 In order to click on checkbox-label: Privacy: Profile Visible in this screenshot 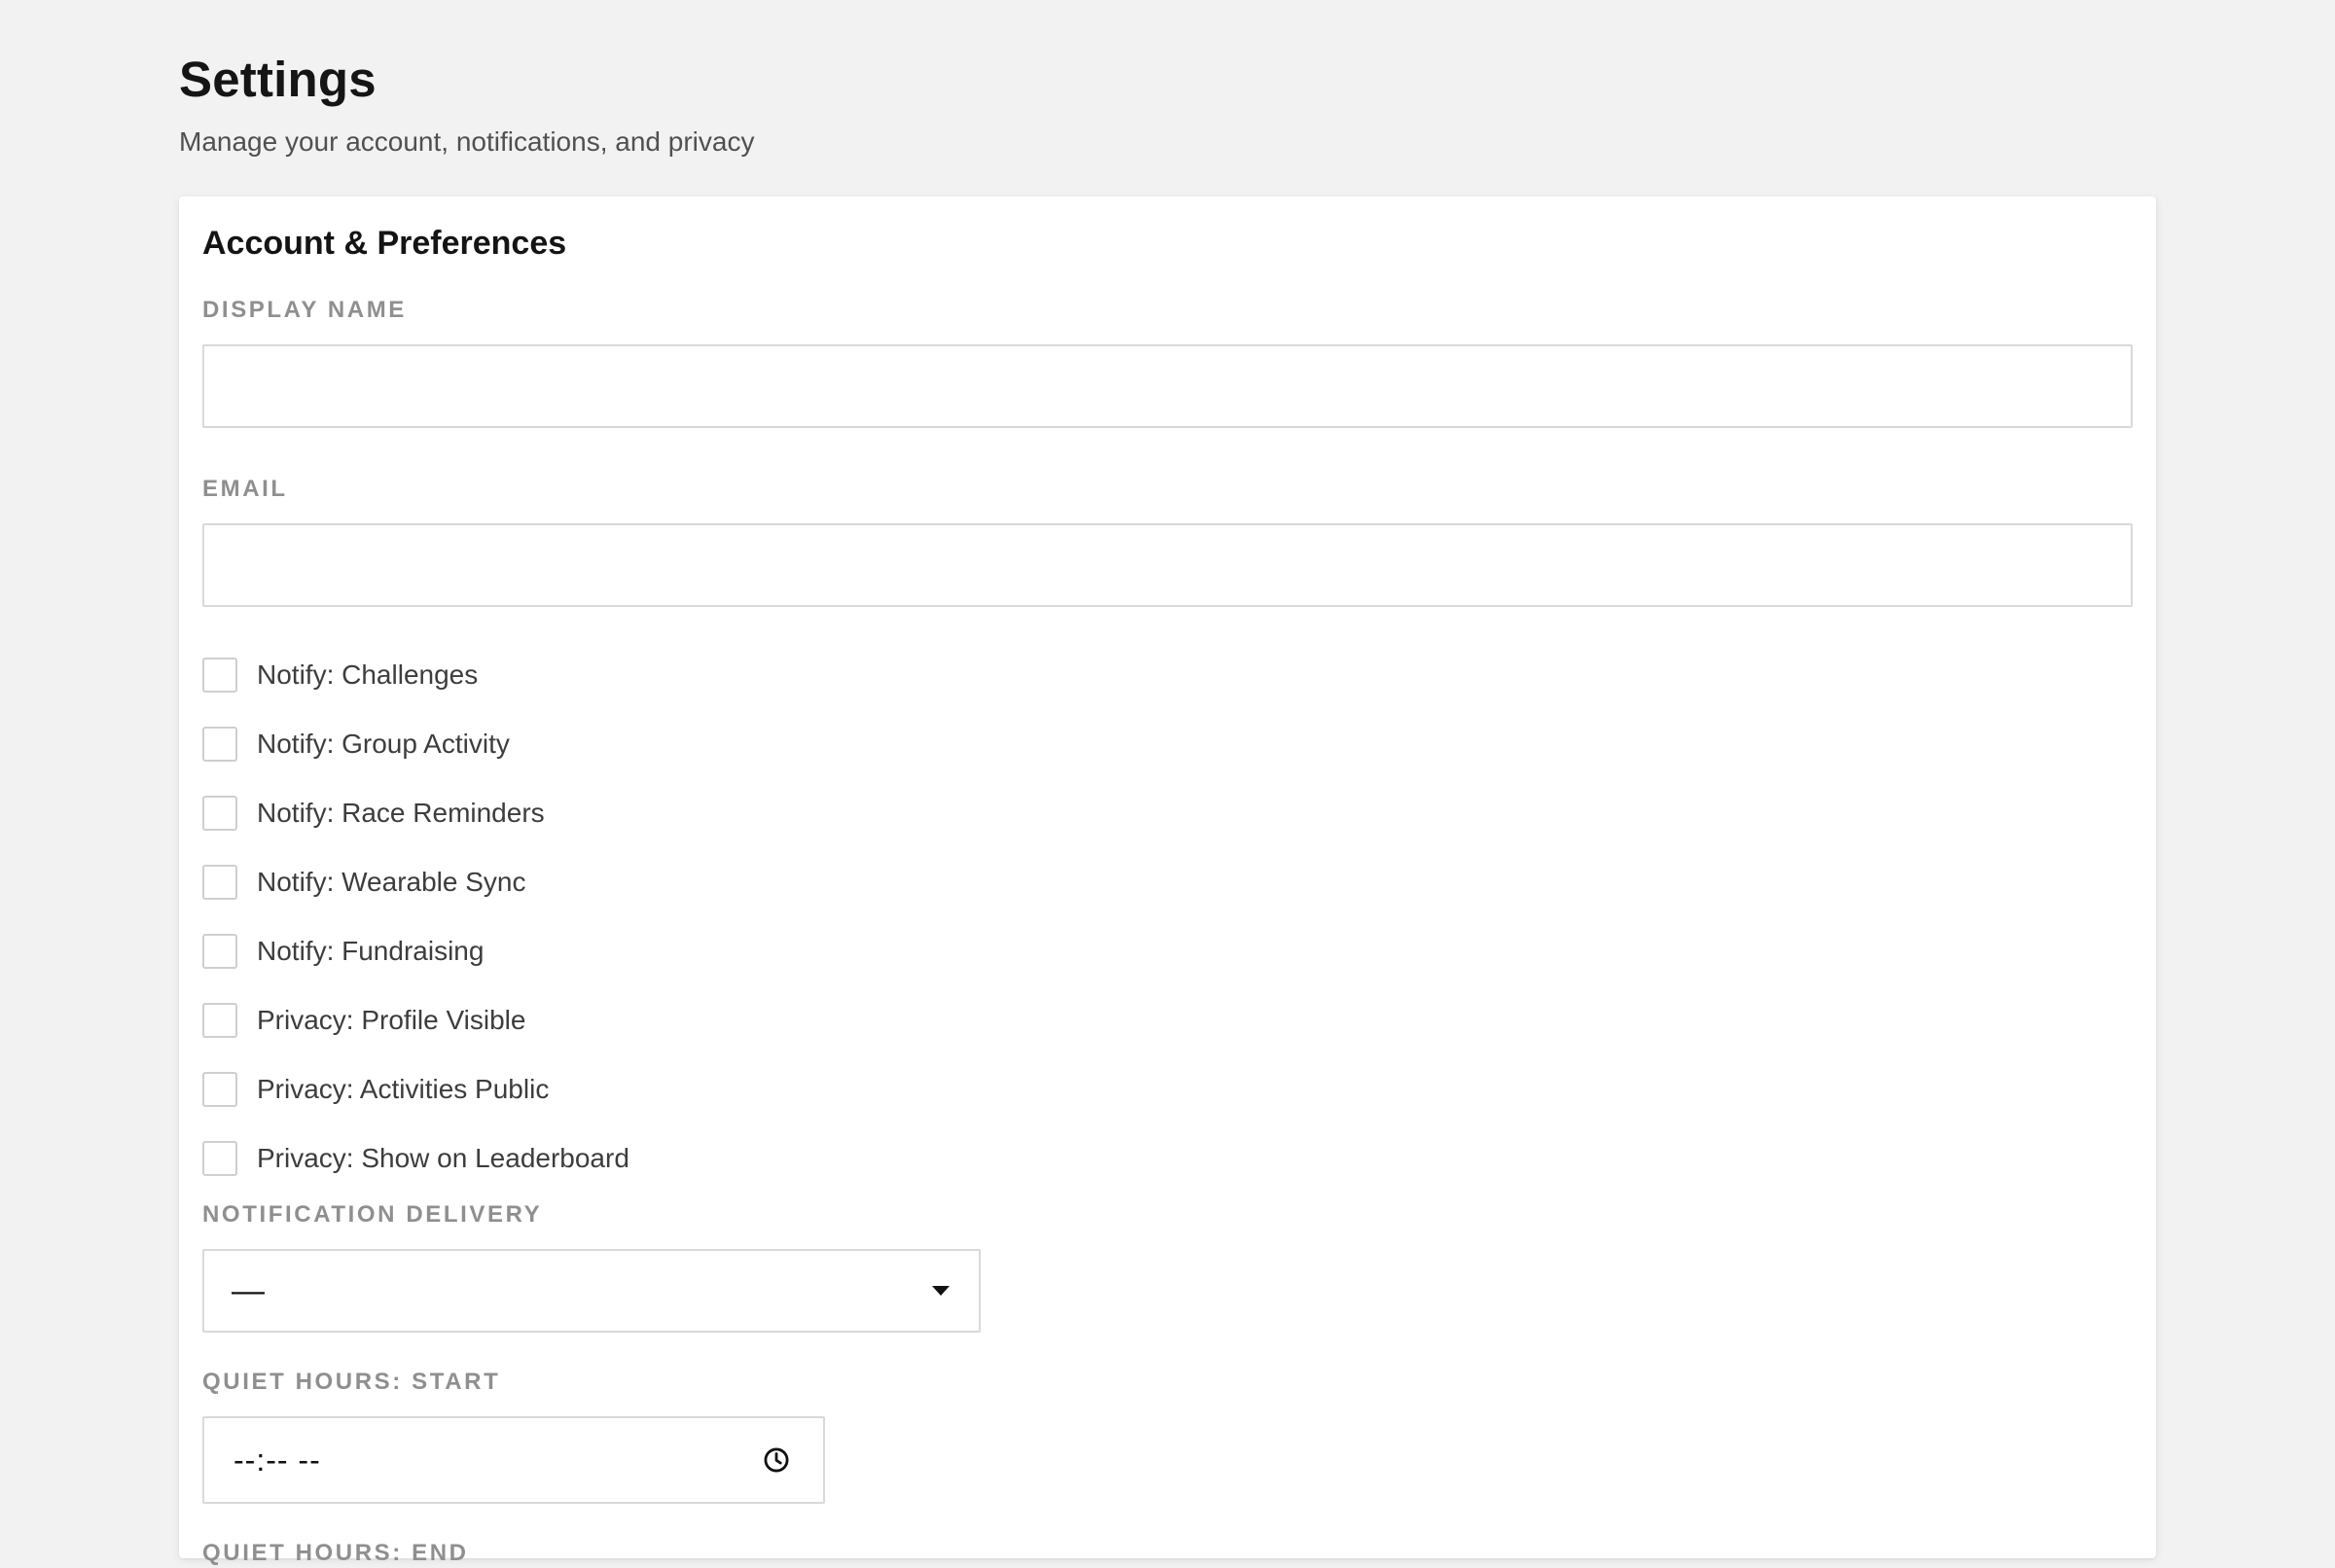, I will do `click(391, 1019)`.